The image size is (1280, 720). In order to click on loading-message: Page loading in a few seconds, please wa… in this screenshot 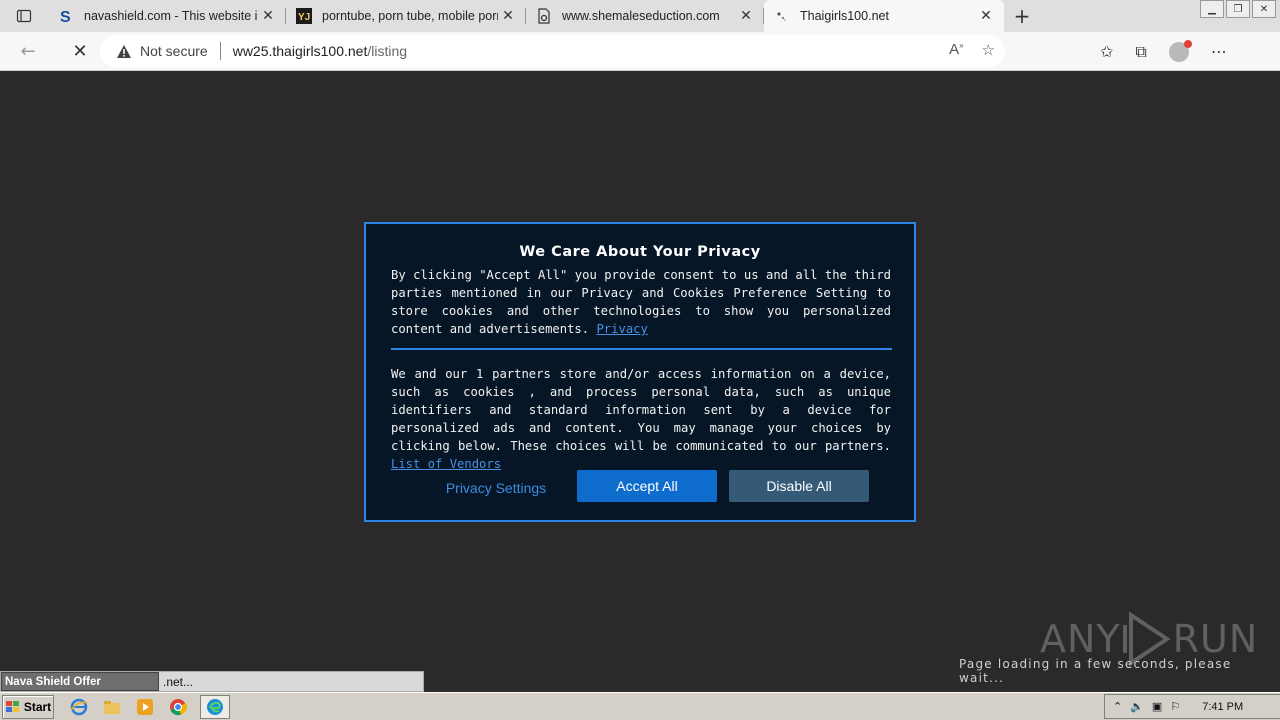, I will do `click(1095, 671)`.